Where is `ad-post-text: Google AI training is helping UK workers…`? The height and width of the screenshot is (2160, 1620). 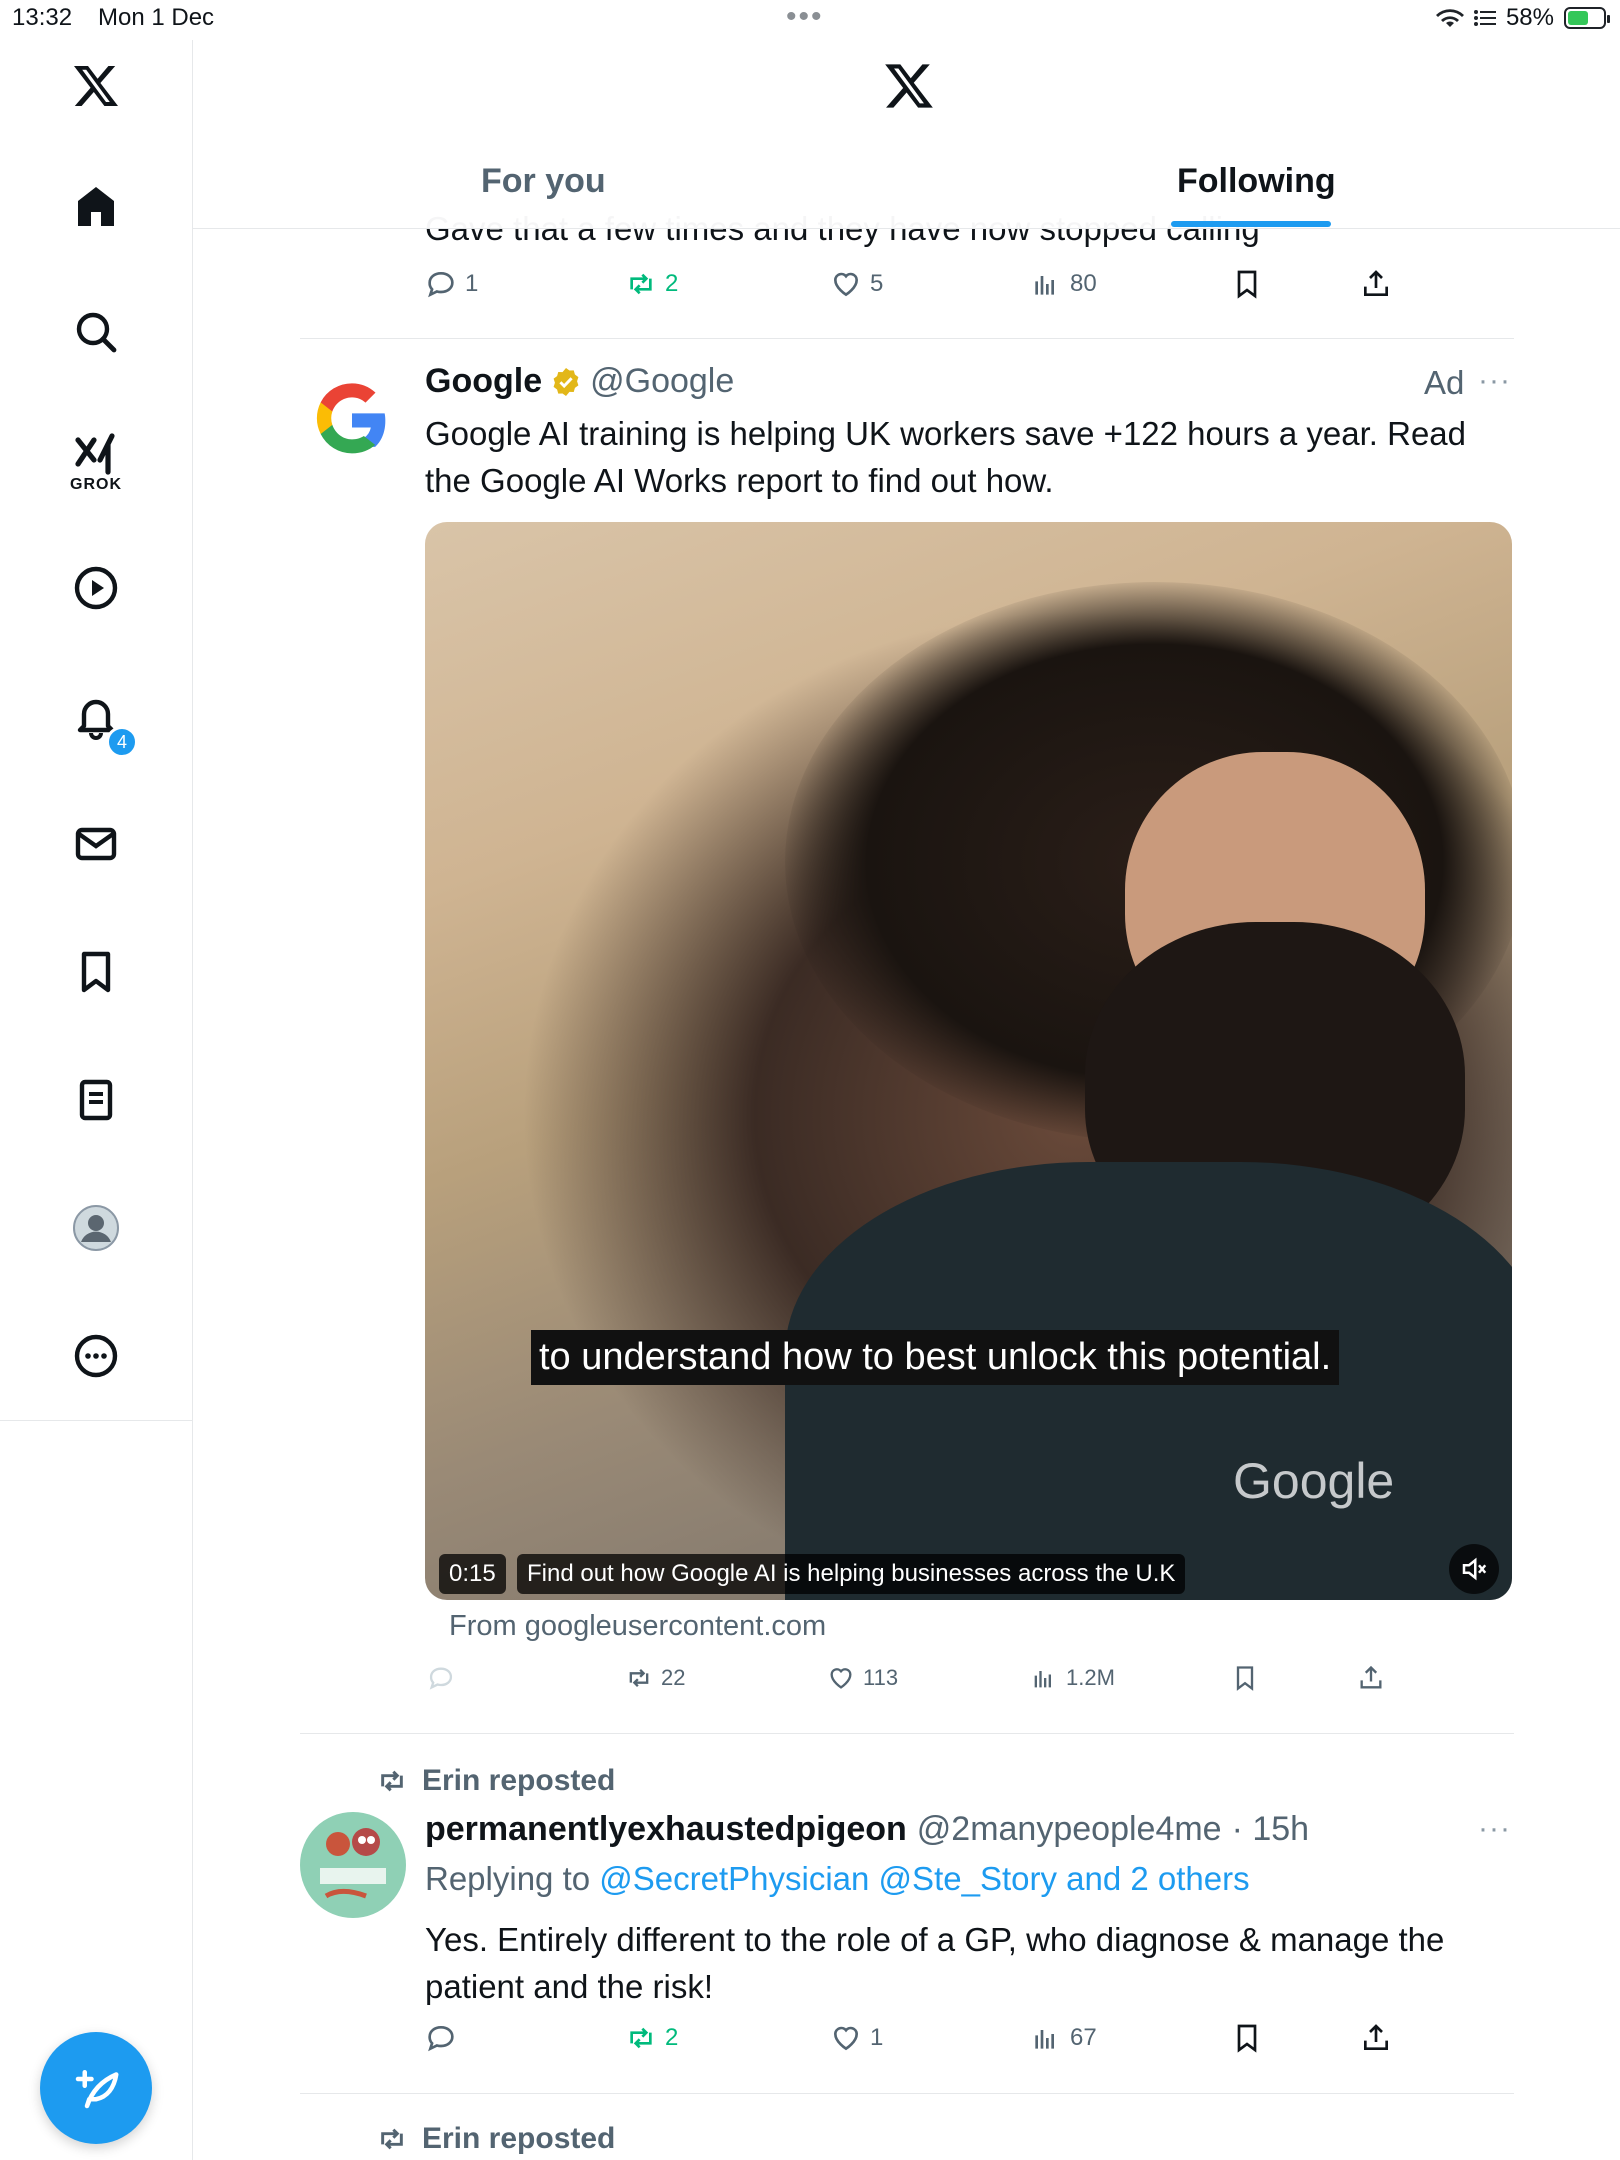 ad-post-text: Google AI training is helping UK workers… is located at coordinates (946, 457).